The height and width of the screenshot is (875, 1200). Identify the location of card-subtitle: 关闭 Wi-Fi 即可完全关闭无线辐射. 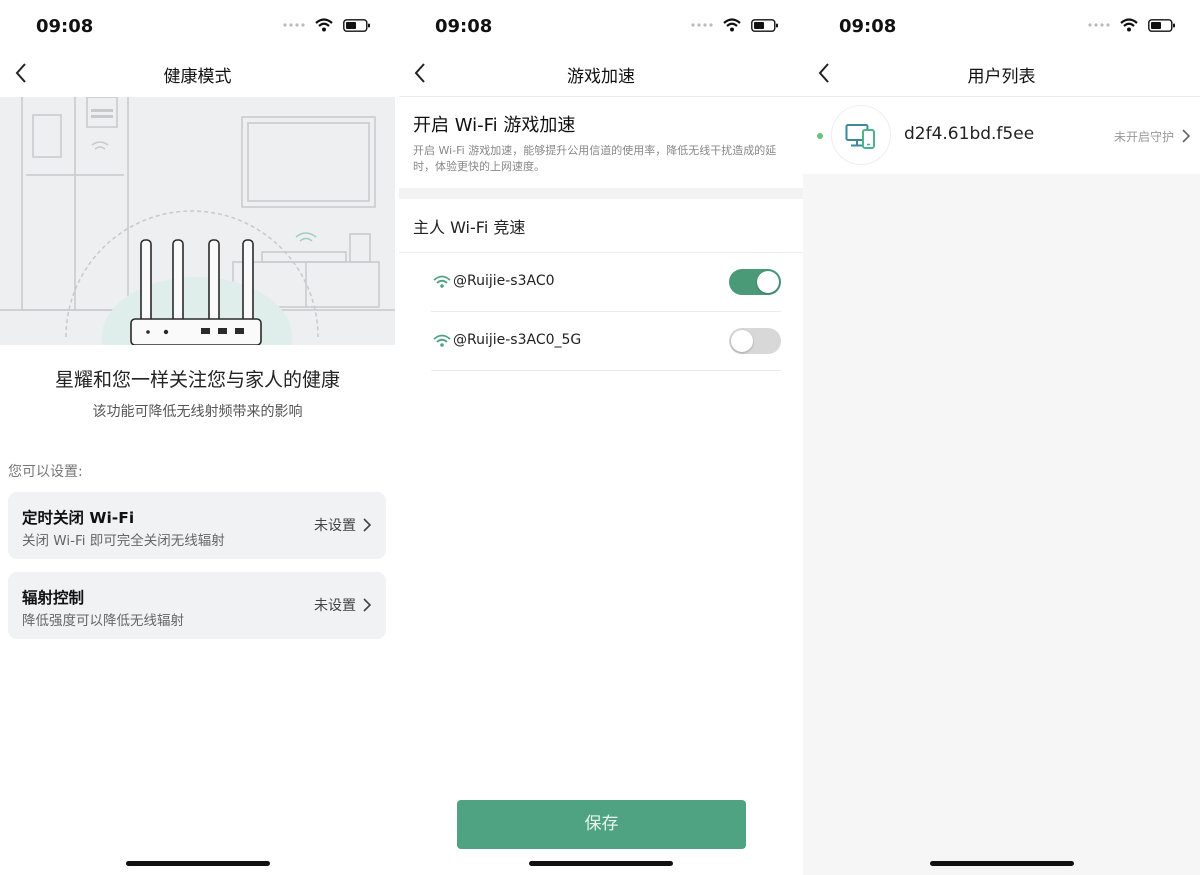
(123, 541).